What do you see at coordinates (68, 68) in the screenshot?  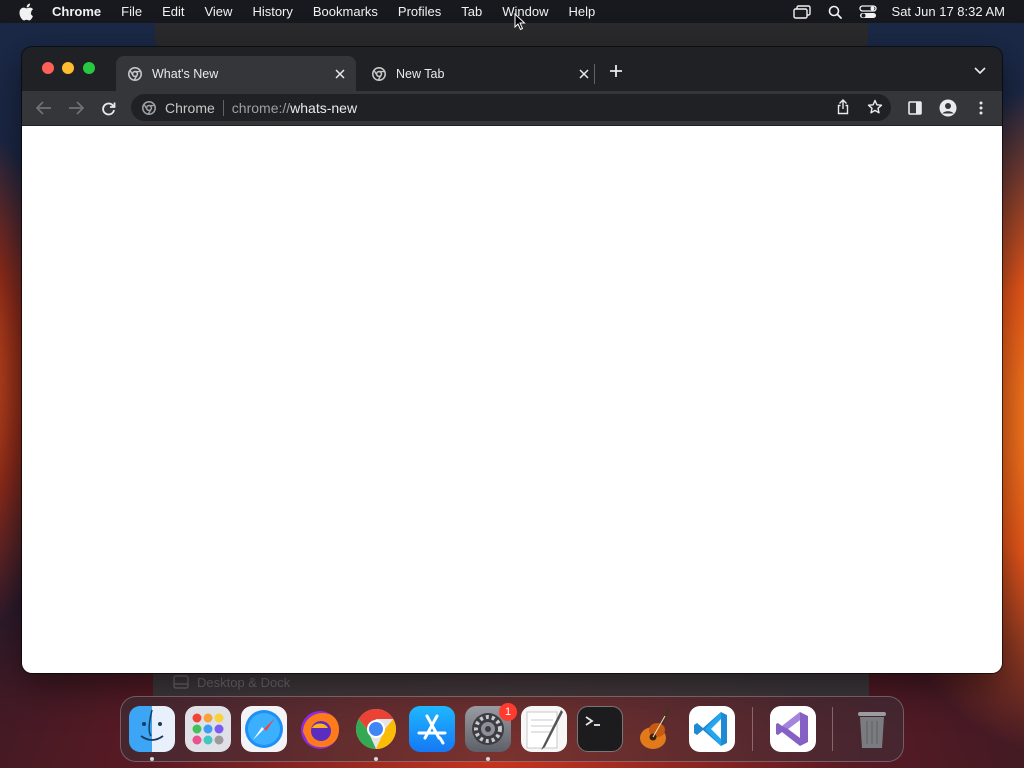 I see `minimize-window-button` at bounding box center [68, 68].